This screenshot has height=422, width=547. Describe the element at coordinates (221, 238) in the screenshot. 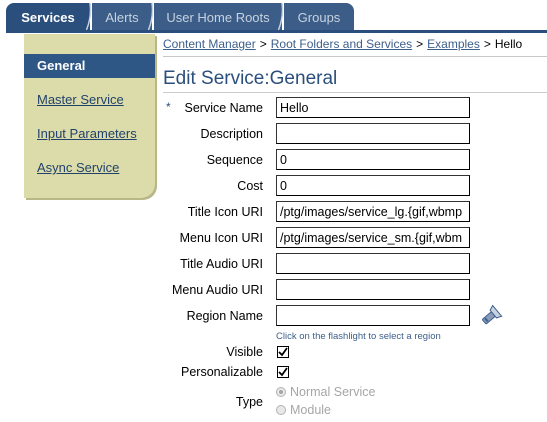

I see `menu-icon-uri-label: Menu Icon URI` at that location.